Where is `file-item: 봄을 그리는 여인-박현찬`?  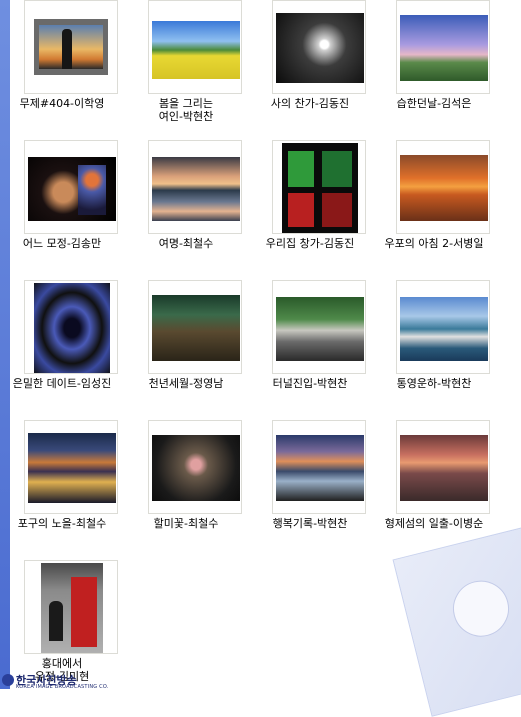
file-item: 봄을 그리는 여인-박현찬 is located at coordinates (186, 67).